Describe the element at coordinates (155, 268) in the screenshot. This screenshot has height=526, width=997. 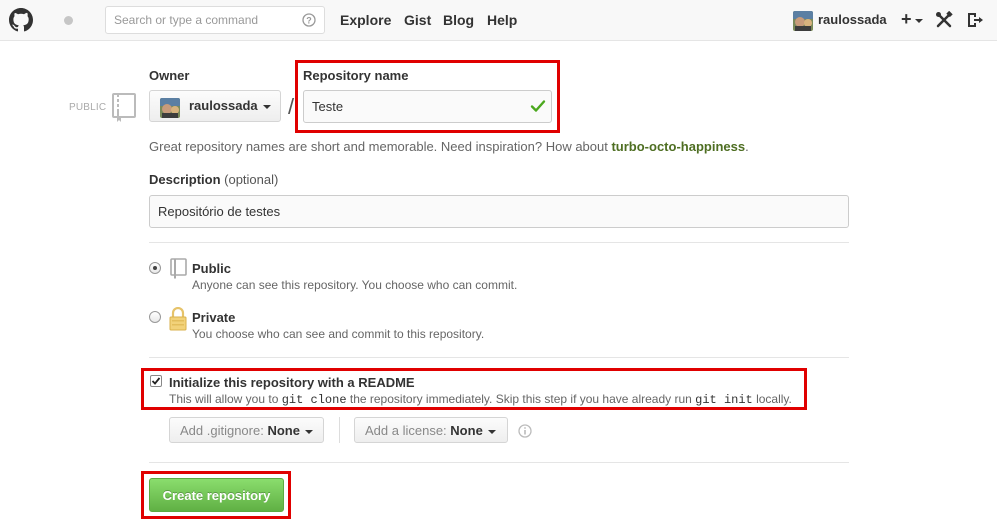
I see `public-radio` at that location.